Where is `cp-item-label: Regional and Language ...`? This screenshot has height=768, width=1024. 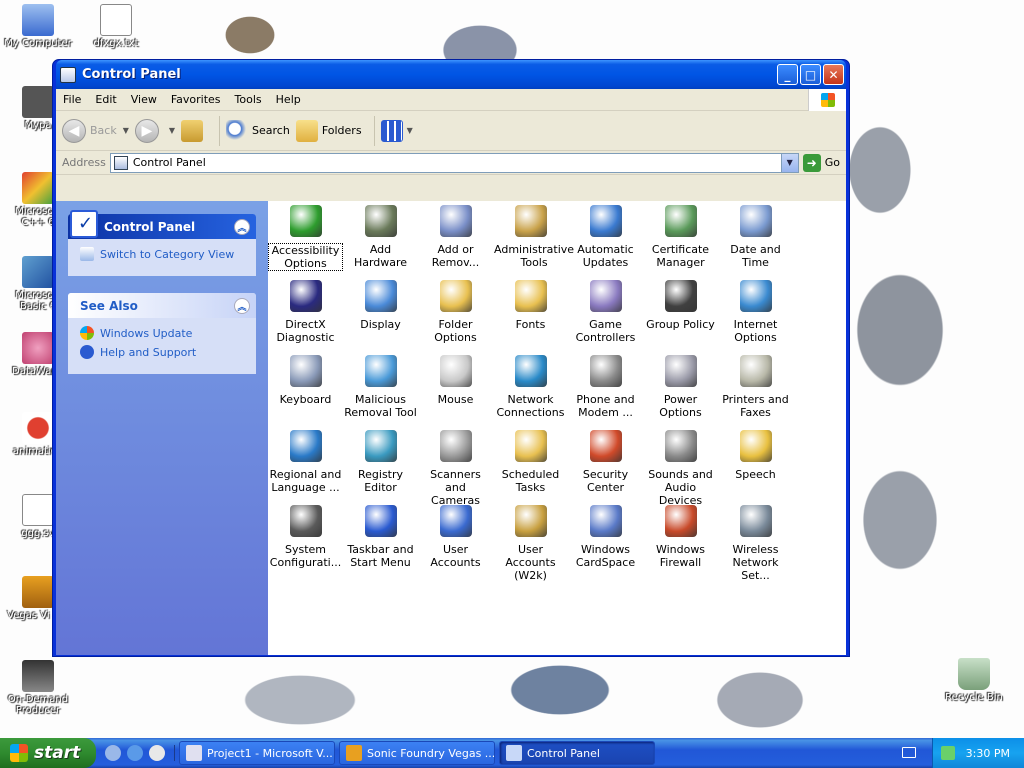
cp-item-label: Regional and Language ... is located at coordinates (305, 481).